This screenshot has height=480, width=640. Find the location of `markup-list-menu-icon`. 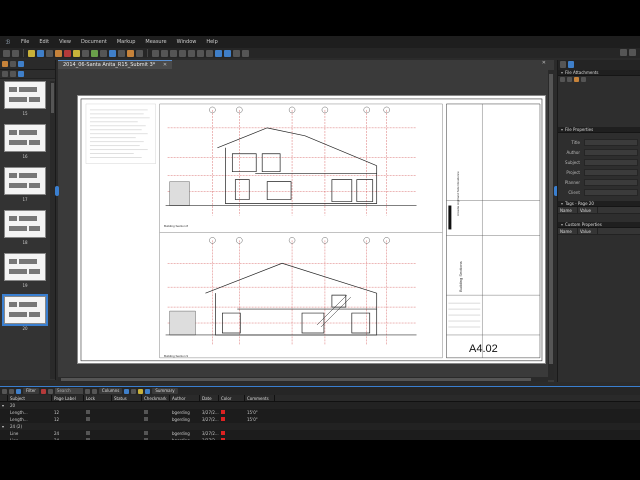

markup-list-menu-icon is located at coordinates (4, 391).